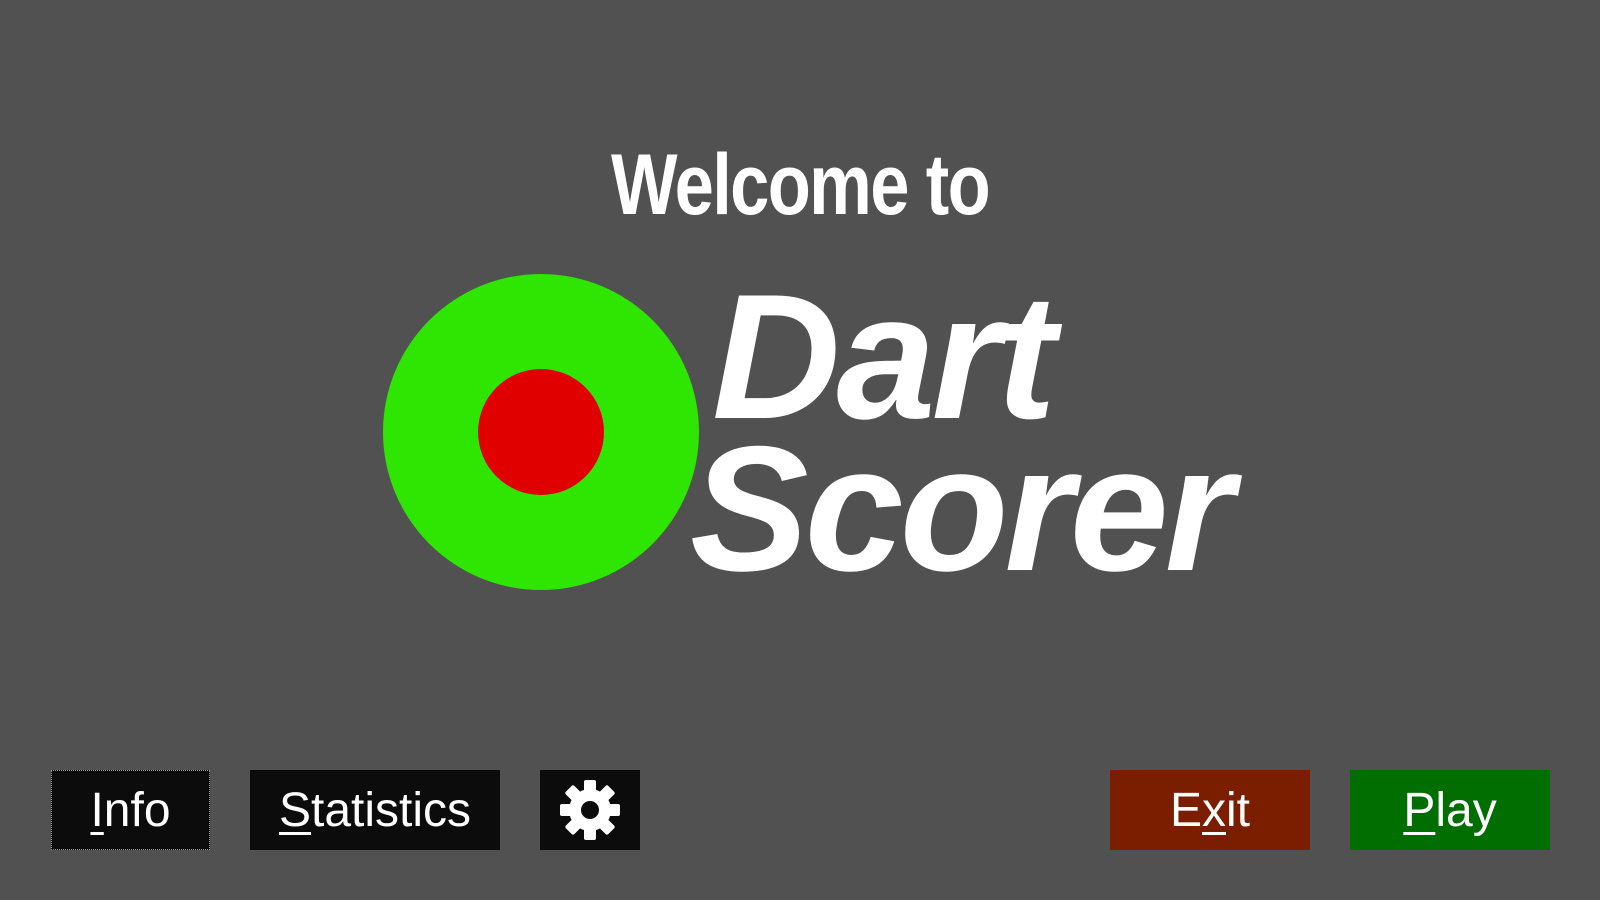  I want to click on exit-button-label: it, so click(1238, 810).